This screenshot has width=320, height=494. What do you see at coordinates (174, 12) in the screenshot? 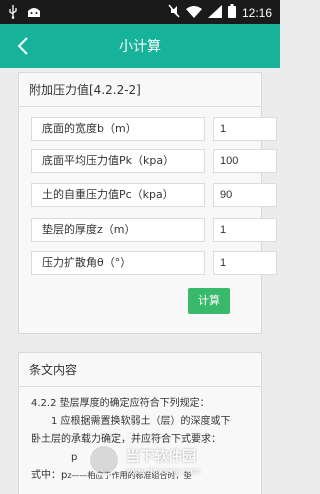
I see `mute-icon` at bounding box center [174, 12].